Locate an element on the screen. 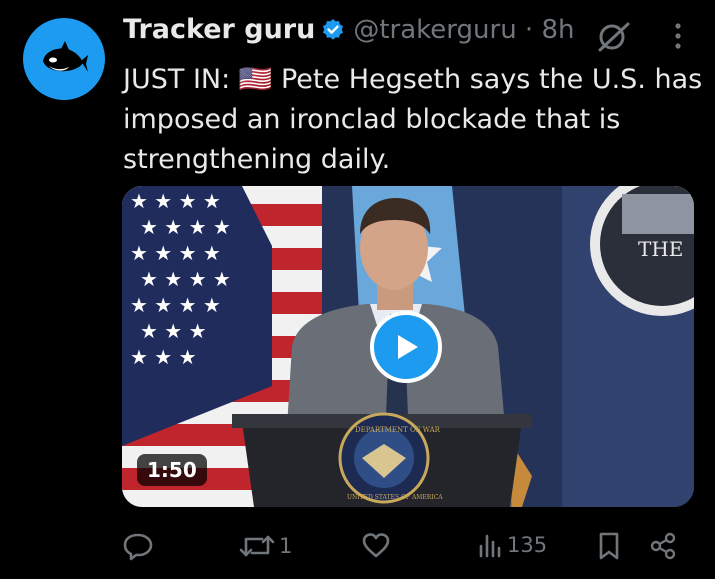  orca-icon is located at coordinates (65, 56).